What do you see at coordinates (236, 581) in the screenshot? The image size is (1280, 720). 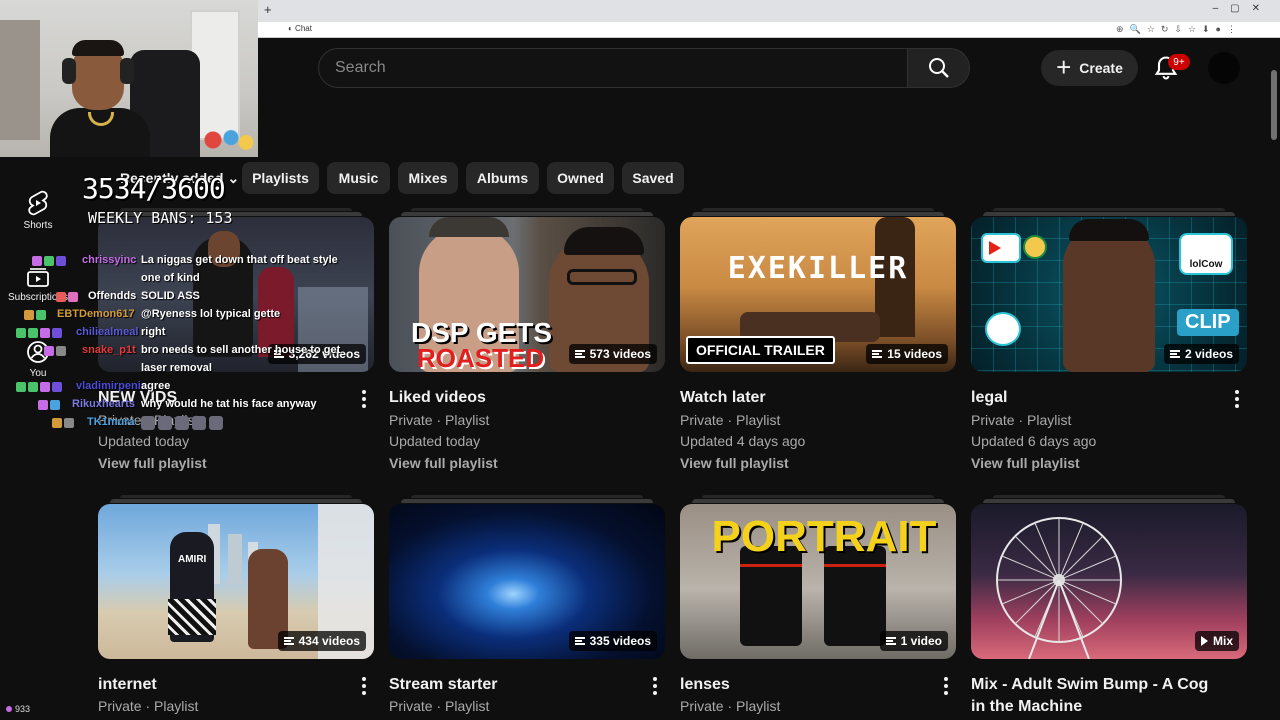 I see `playlist-thumbnail: AMIRI 434 videos` at bounding box center [236, 581].